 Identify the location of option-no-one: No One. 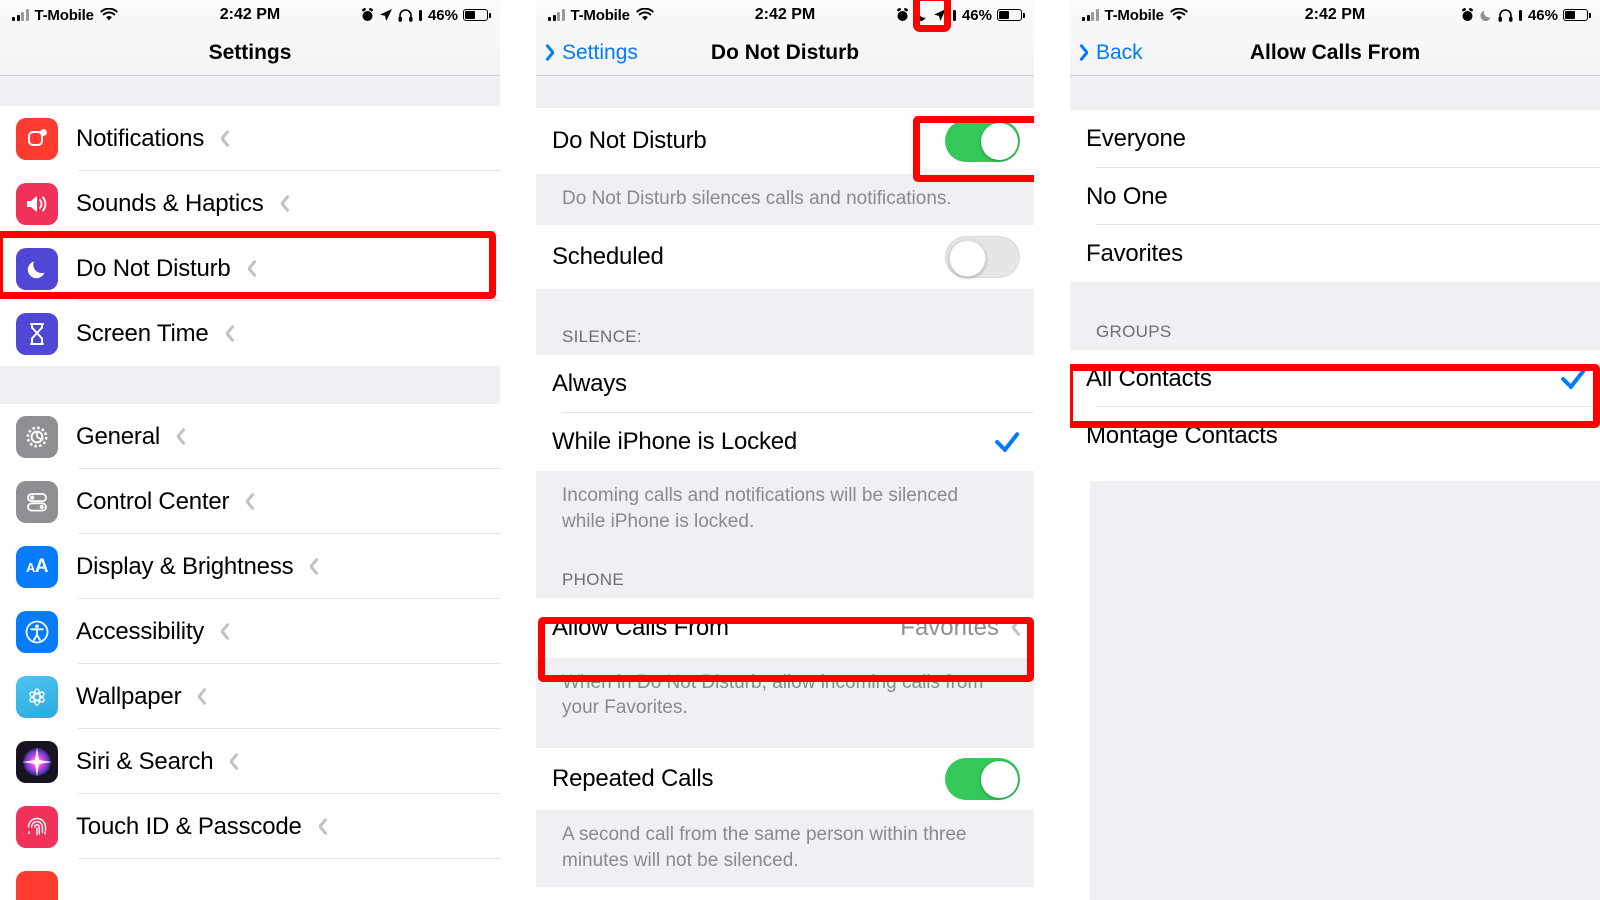
(1335, 196).